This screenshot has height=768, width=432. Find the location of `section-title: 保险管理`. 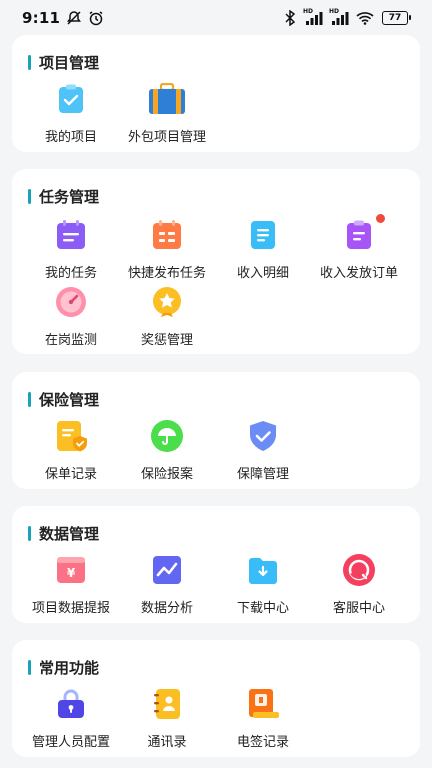

section-title: 保险管理 is located at coordinates (63, 399).